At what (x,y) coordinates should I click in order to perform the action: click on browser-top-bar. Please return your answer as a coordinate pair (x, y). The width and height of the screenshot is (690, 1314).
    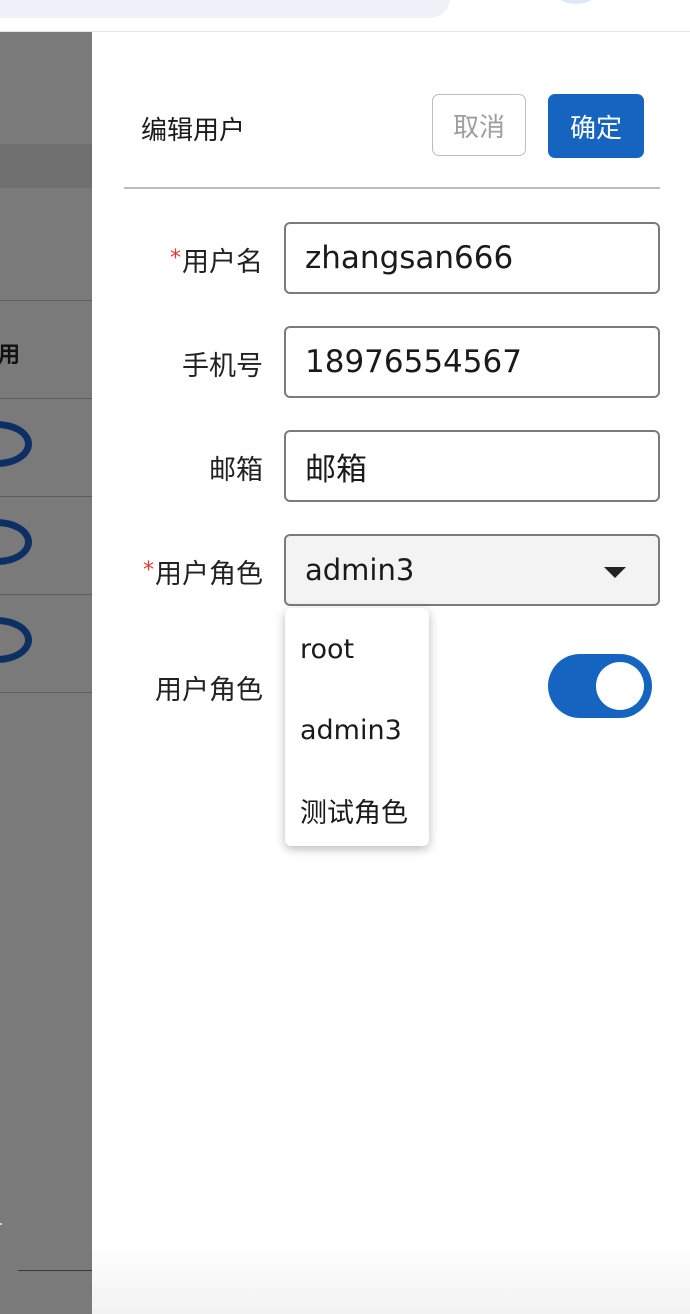
    Looking at the image, I should click on (345, 16).